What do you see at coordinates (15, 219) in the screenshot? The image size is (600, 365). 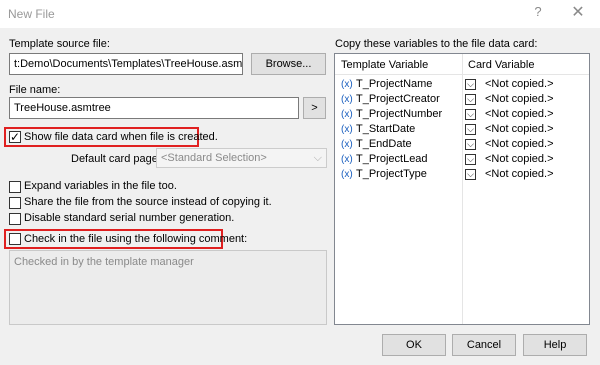 I see `disable-serial-checkbox` at bounding box center [15, 219].